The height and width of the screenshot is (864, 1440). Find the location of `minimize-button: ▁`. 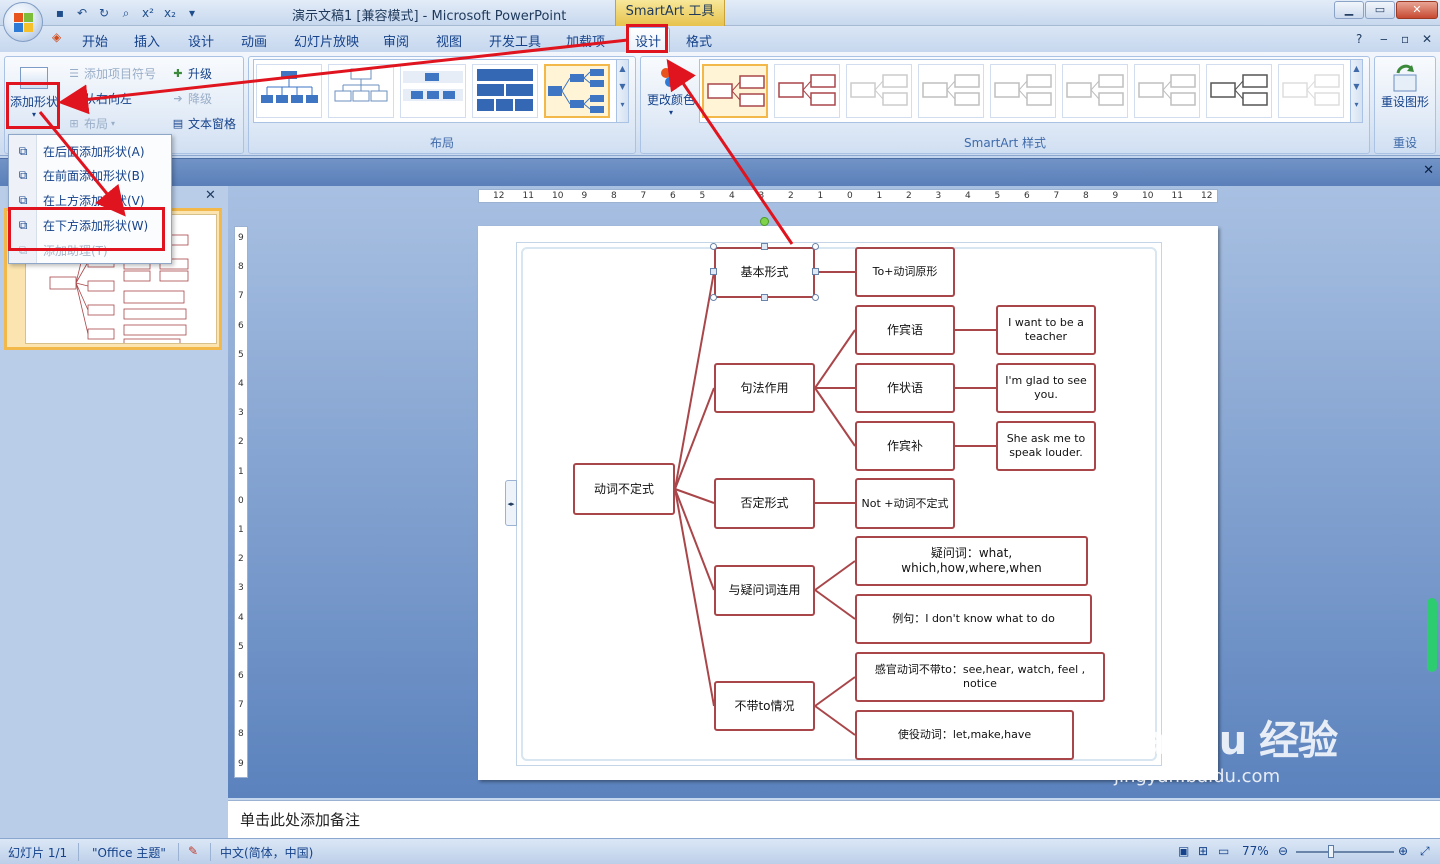

minimize-button: ▁ is located at coordinates (1349, 10).